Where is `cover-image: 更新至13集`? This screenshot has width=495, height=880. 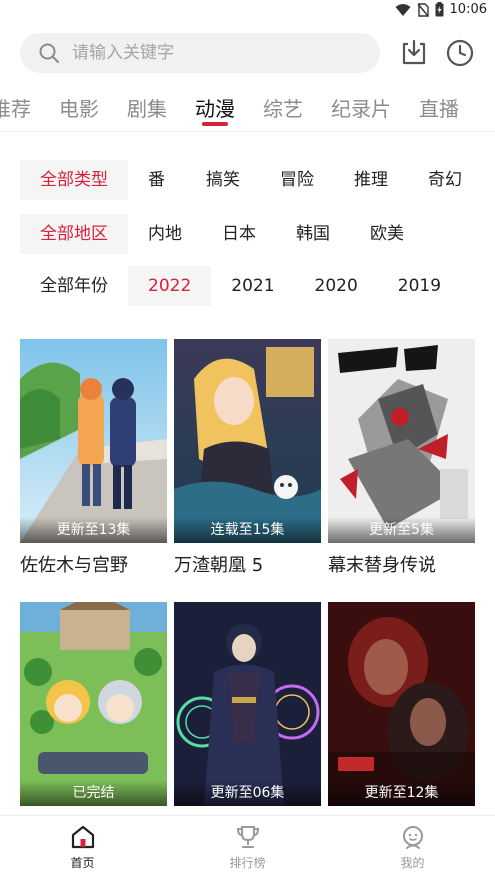
cover-image: 更新至13集 is located at coordinates (93, 441).